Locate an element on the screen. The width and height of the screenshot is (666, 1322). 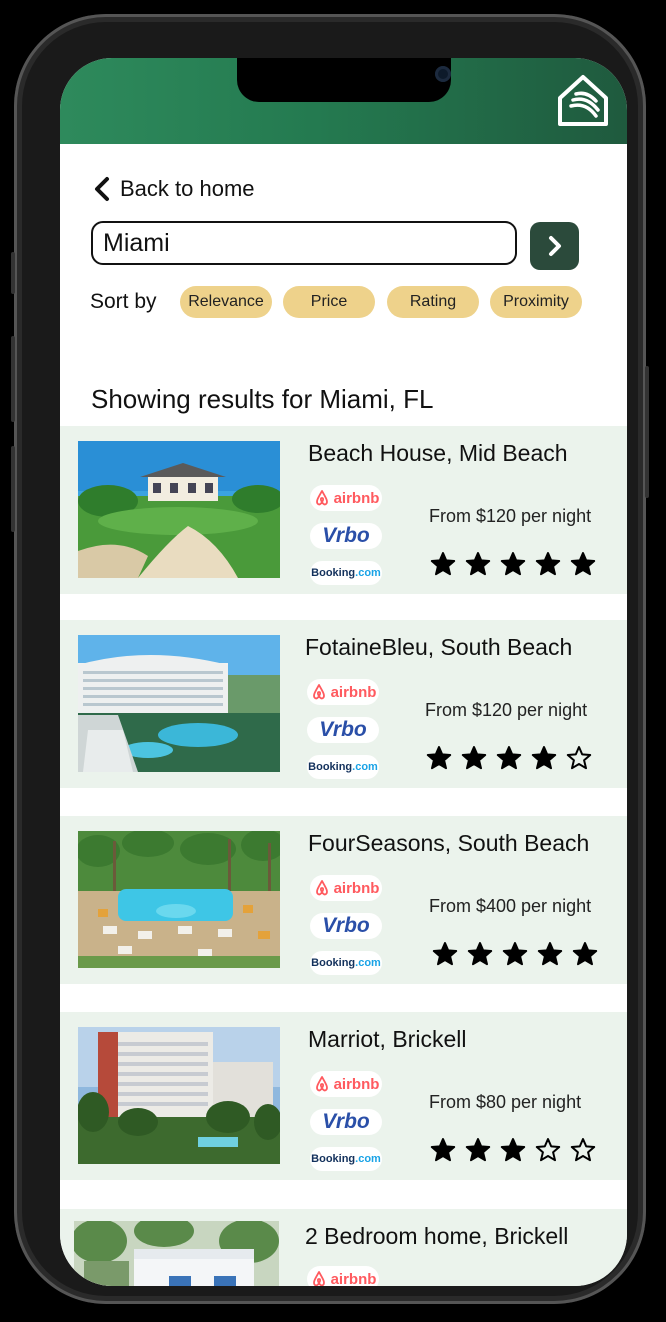
notch is located at coordinates (344, 80).